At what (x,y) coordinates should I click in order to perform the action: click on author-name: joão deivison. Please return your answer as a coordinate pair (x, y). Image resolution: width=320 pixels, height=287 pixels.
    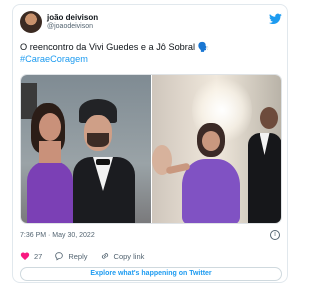
    Looking at the image, I should click on (72, 17).